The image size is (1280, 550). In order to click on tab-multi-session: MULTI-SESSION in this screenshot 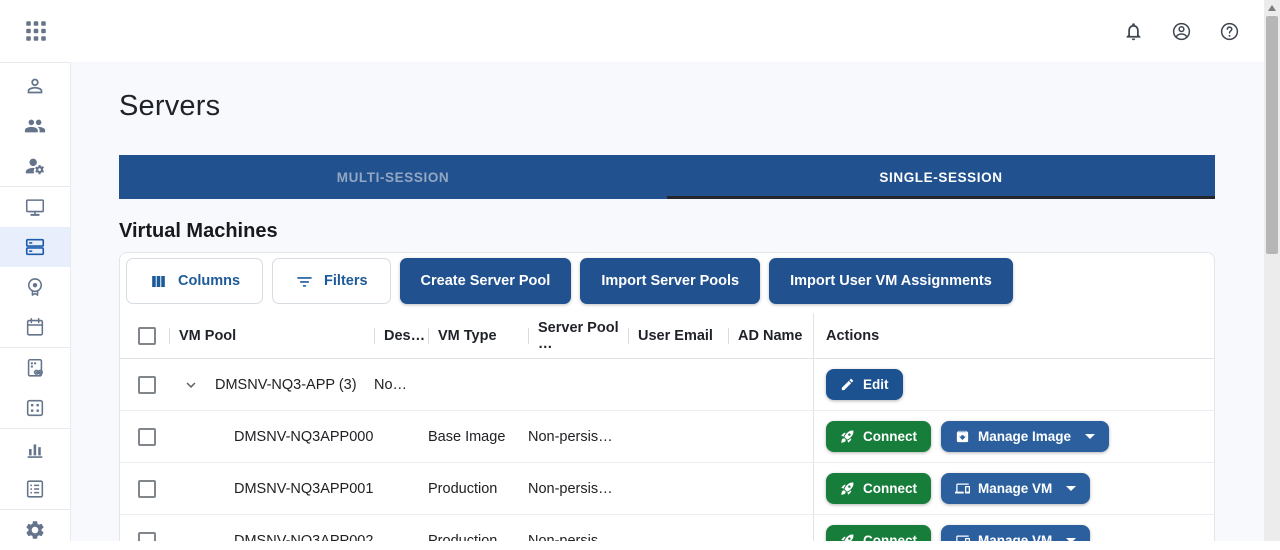, I will do `click(393, 177)`.